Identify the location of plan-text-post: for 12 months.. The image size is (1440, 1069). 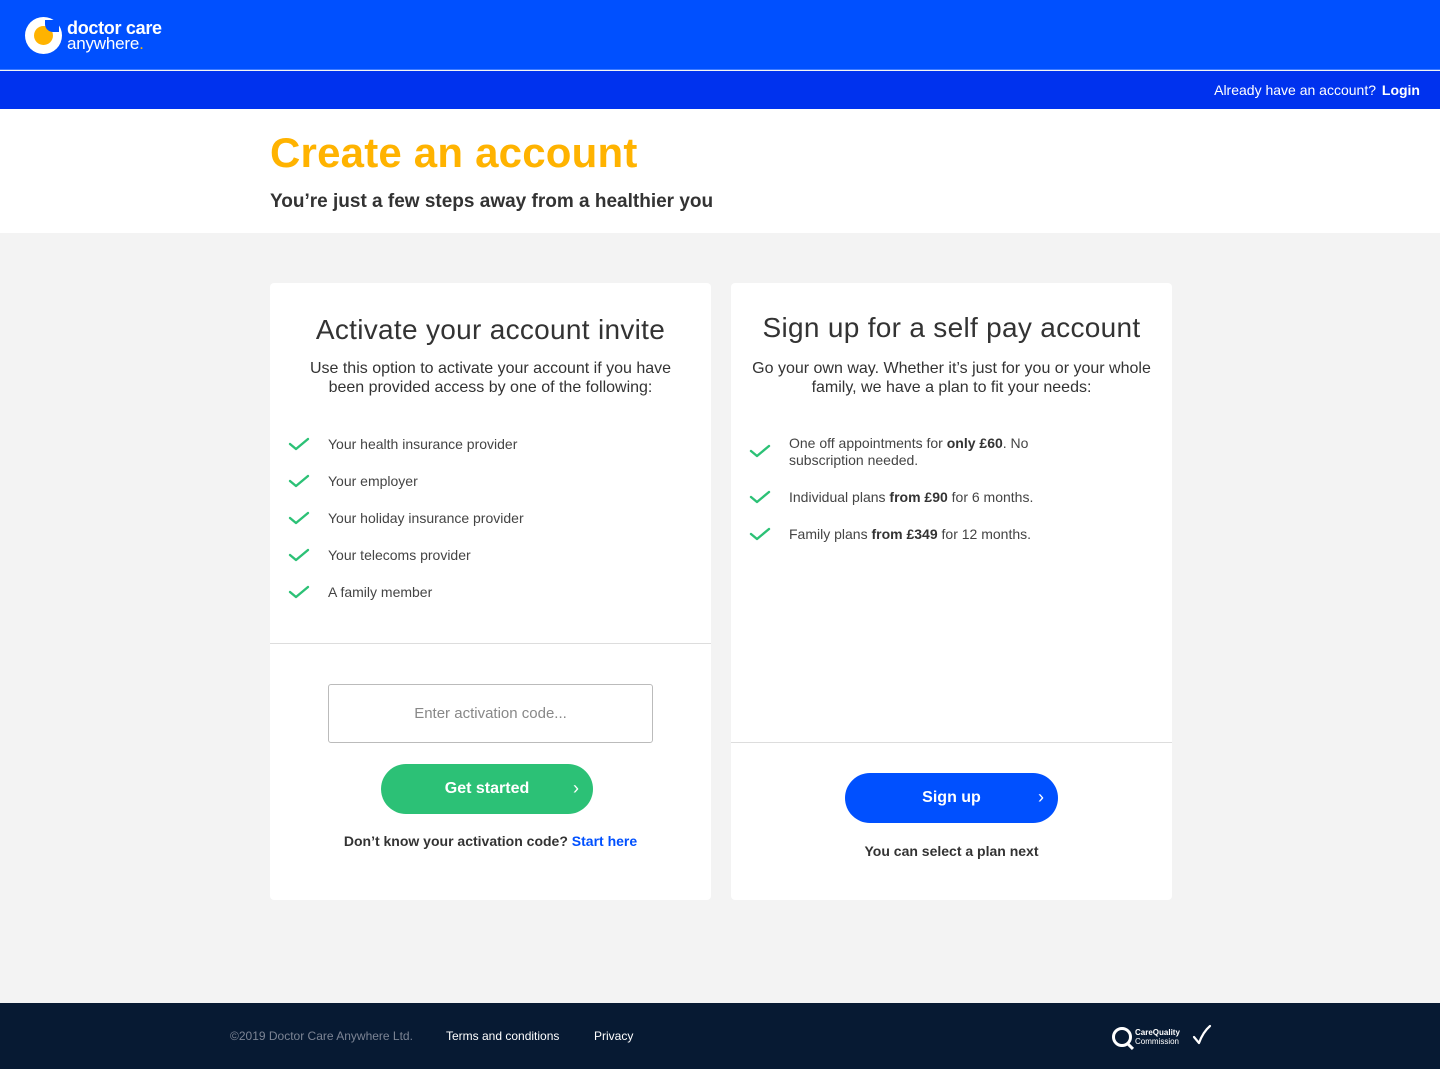
(984, 534).